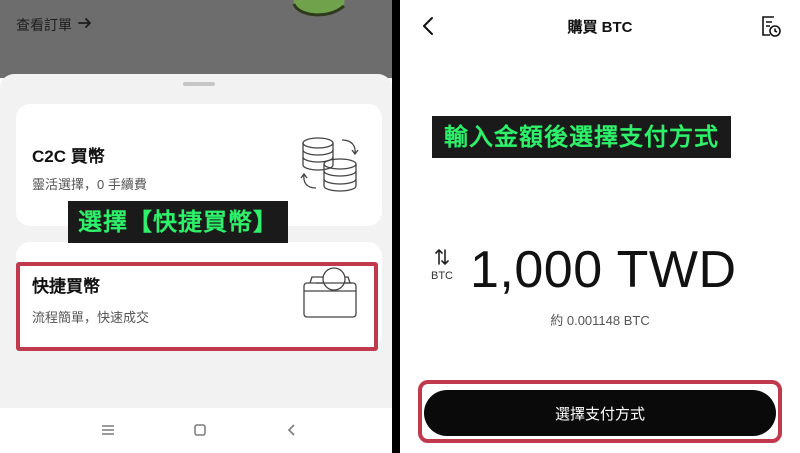 This screenshot has width=800, height=453. What do you see at coordinates (329, 164) in the screenshot?
I see `coins-exchange-icon` at bounding box center [329, 164].